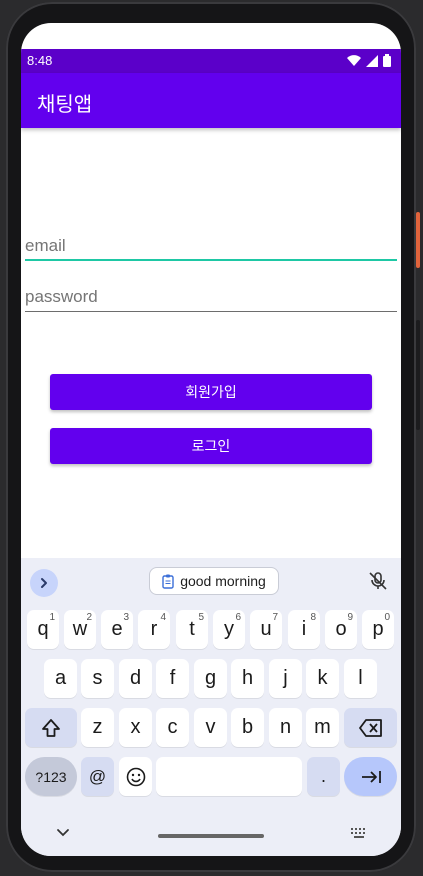 The width and height of the screenshot is (423, 876). I want to click on key-t: t5, so click(192, 629).